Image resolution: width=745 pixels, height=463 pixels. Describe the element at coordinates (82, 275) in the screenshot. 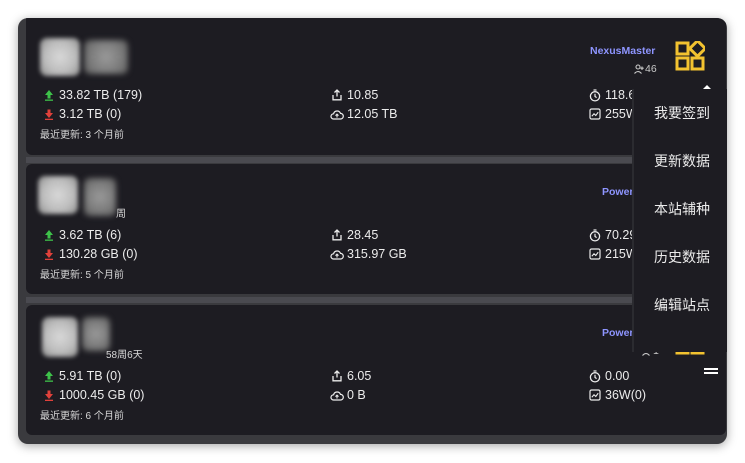

I see `last-update: 最近更新: 5 个月前` at that location.